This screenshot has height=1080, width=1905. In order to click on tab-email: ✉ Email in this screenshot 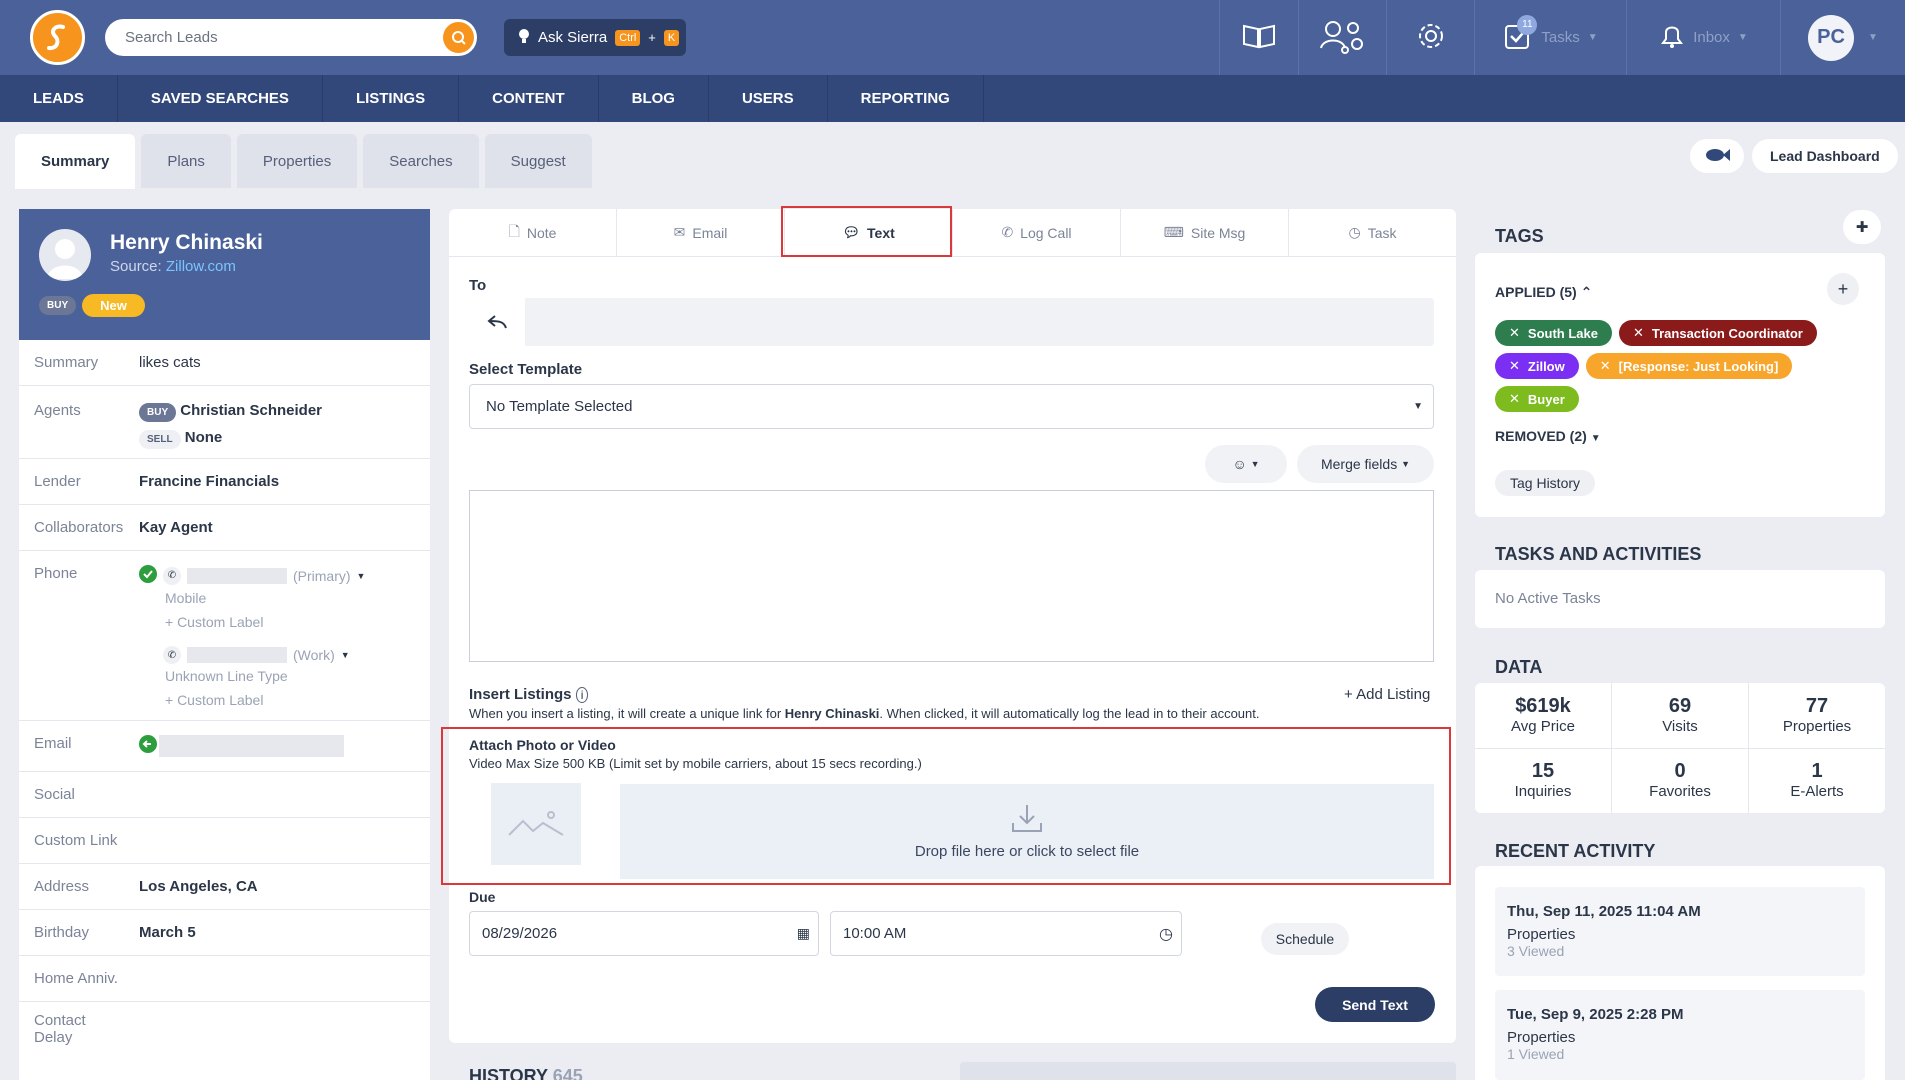, I will do `click(701, 232)`.